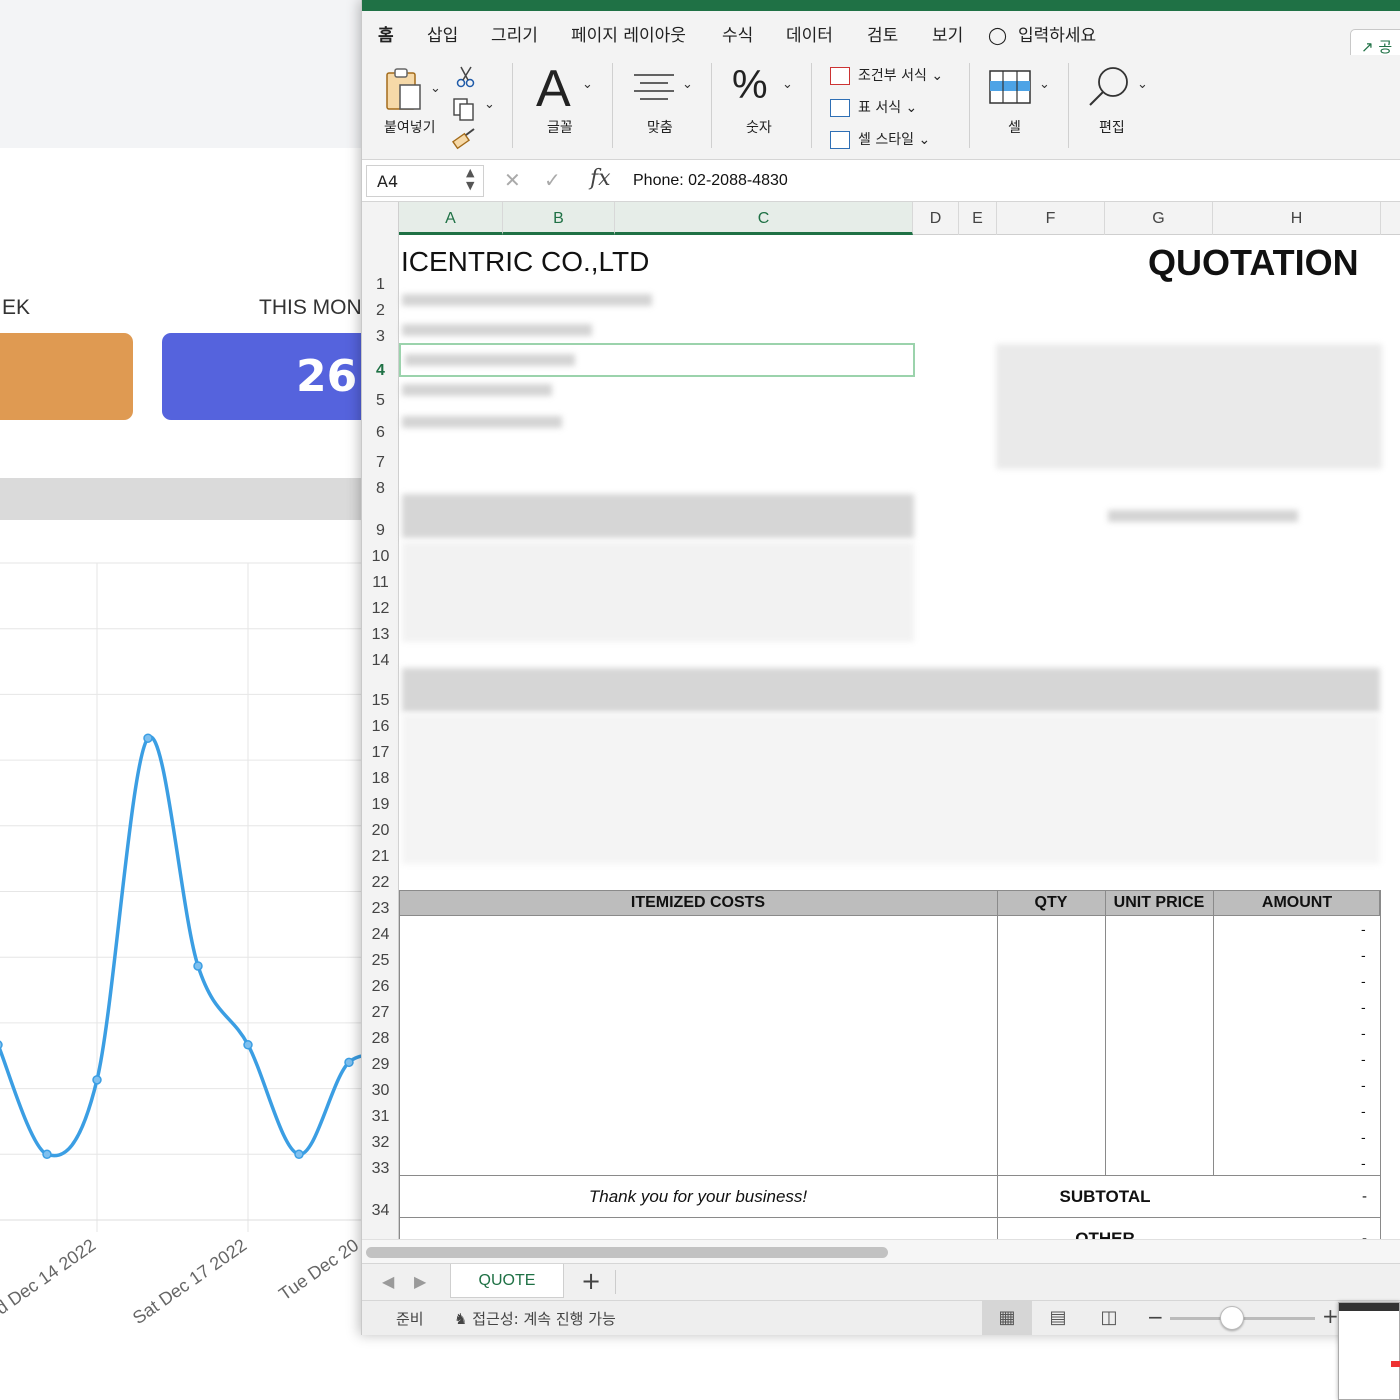 The width and height of the screenshot is (1400, 1400). Describe the element at coordinates (380, 1092) in the screenshot. I see `row-header-30: 30` at that location.